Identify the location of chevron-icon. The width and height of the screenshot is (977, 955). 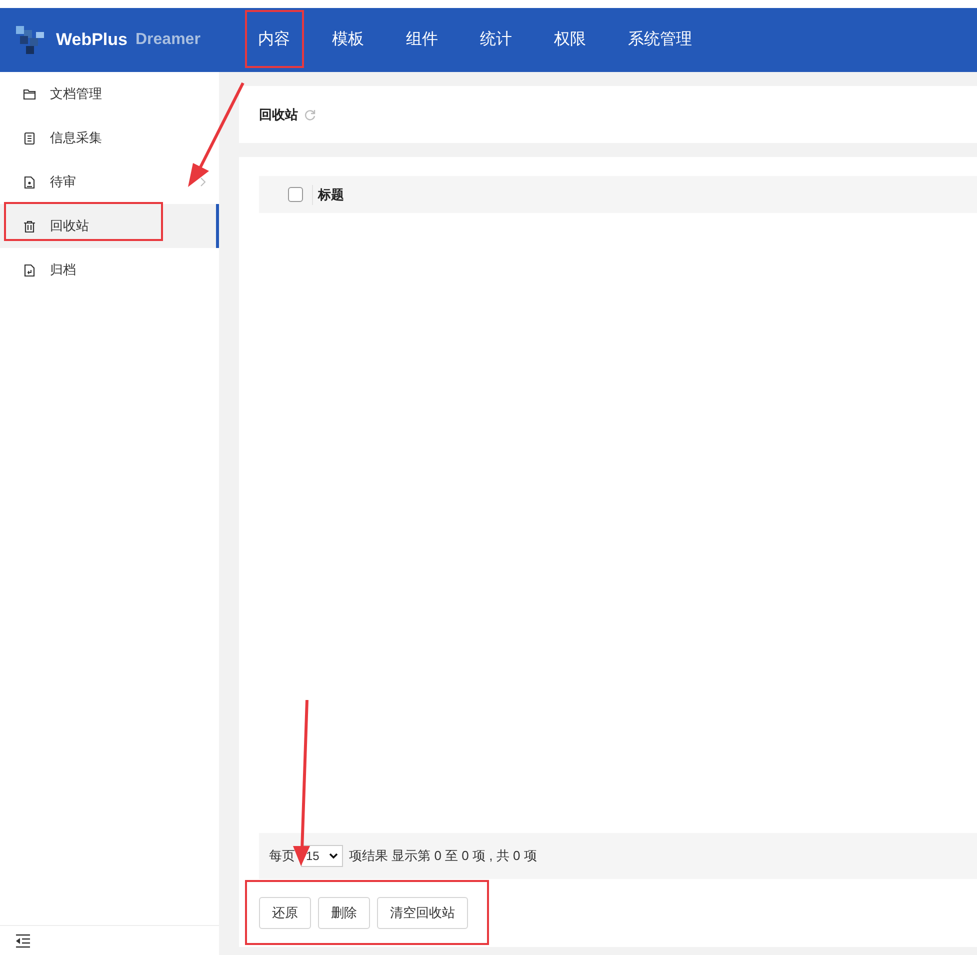
(203, 182).